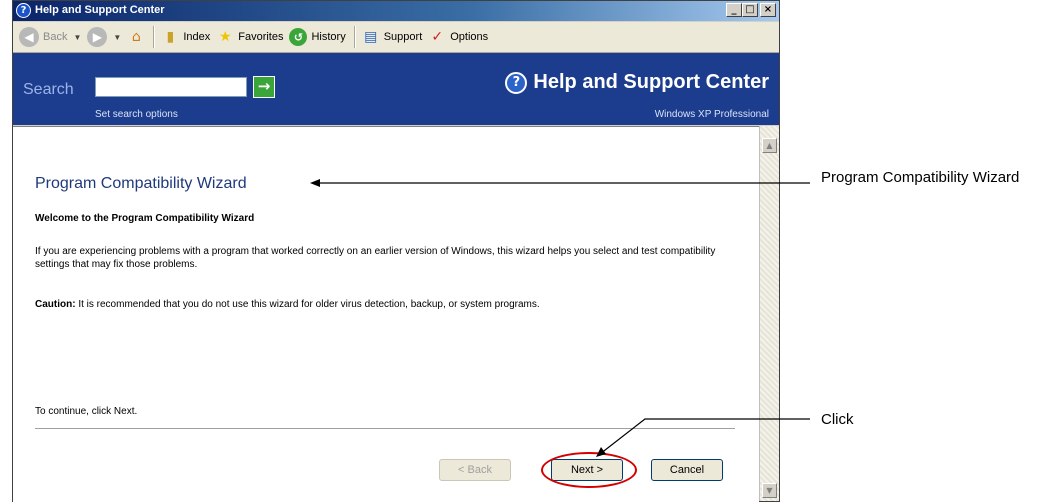 The height and width of the screenshot is (502, 1040). Describe the element at coordinates (315, 183) in the screenshot. I see `title-callout-arrowhead` at that location.